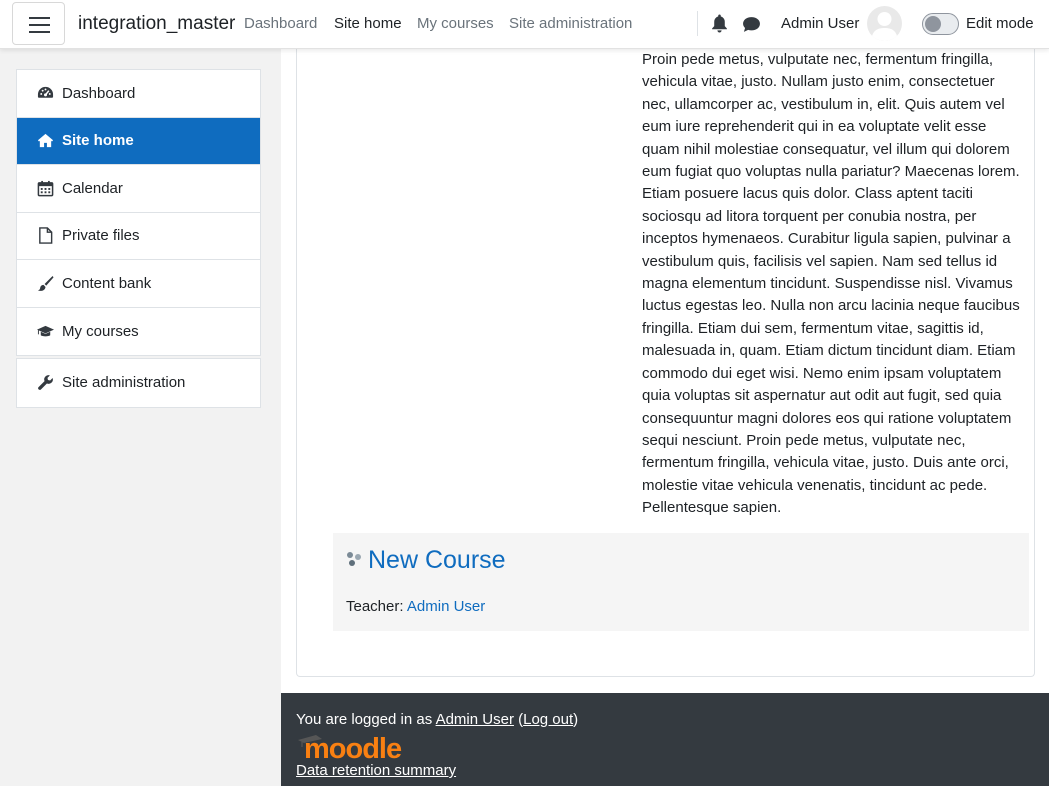 Image resolution: width=1049 pixels, height=786 pixels. I want to click on edit-mode-label: Edit mode, so click(1000, 23).